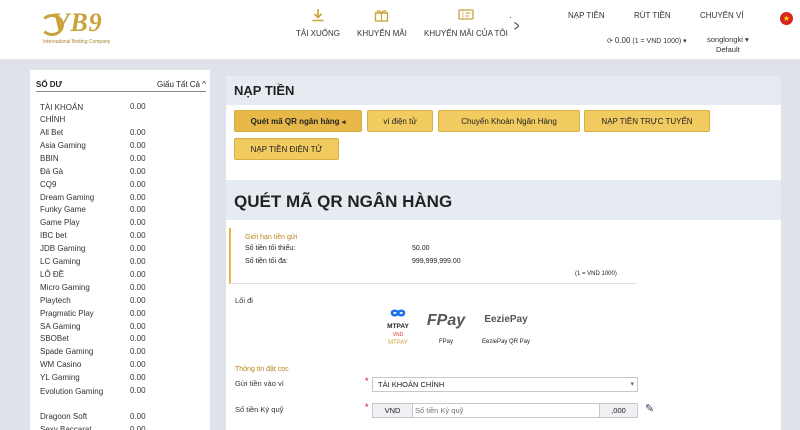 This screenshot has width=800, height=430. I want to click on transfer-link: CHUYỂN VÍ, so click(722, 15).